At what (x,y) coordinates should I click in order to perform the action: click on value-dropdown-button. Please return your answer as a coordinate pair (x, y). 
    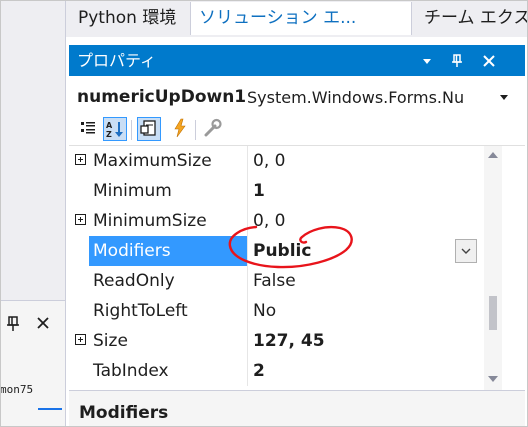
    Looking at the image, I should click on (466, 251).